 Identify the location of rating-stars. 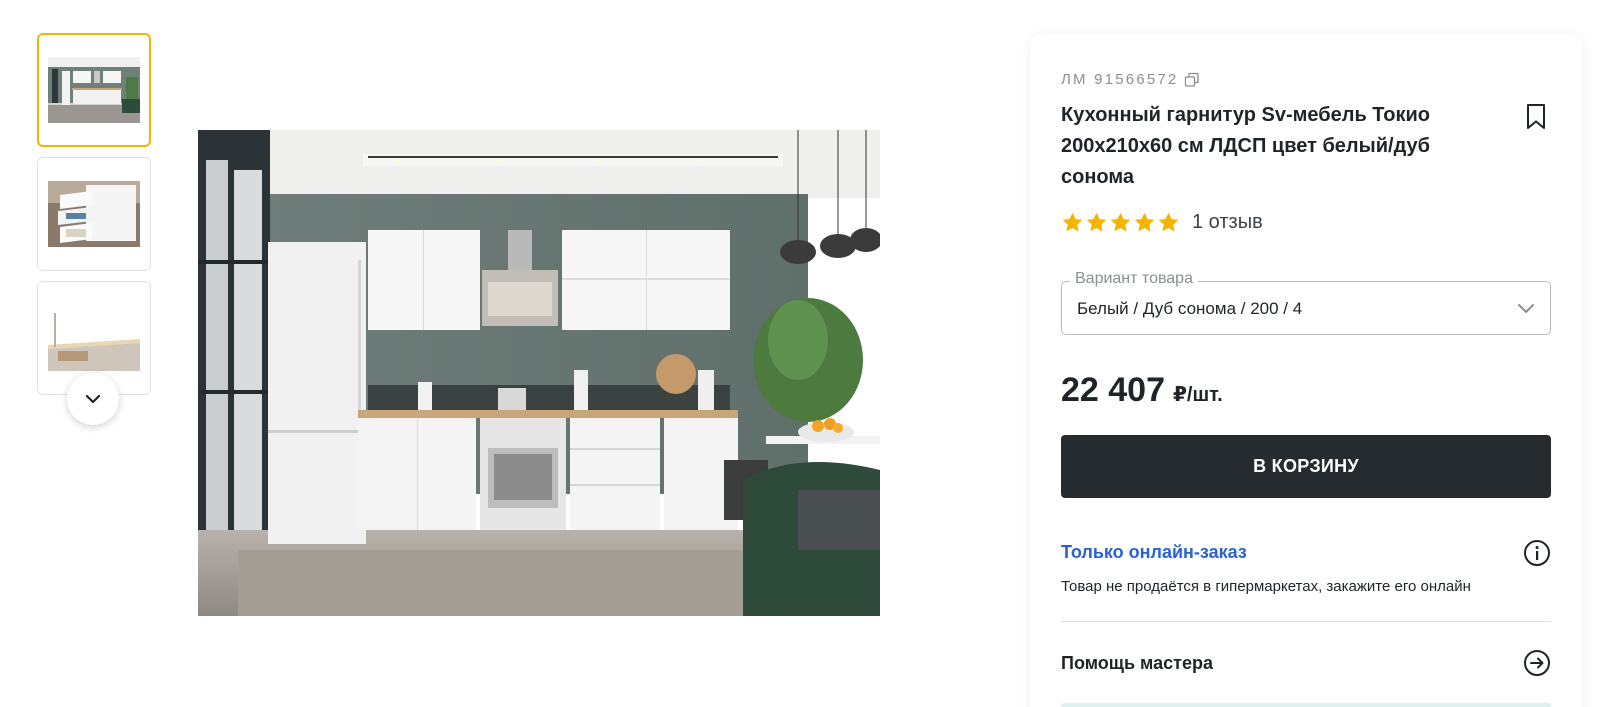
(1120, 222).